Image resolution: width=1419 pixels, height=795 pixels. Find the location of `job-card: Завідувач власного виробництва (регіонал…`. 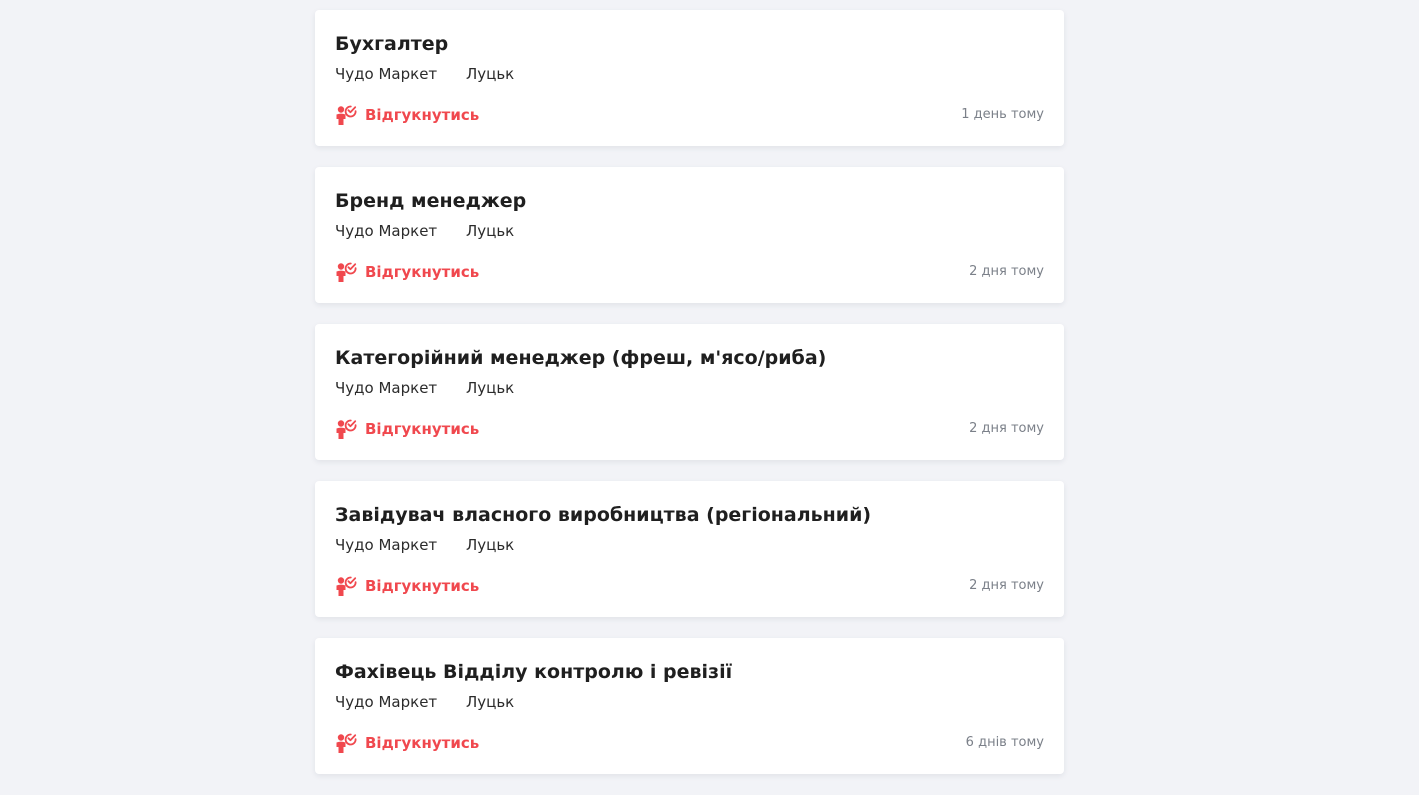

job-card: Завідувач власного виробництва (регіонал… is located at coordinates (689, 549).